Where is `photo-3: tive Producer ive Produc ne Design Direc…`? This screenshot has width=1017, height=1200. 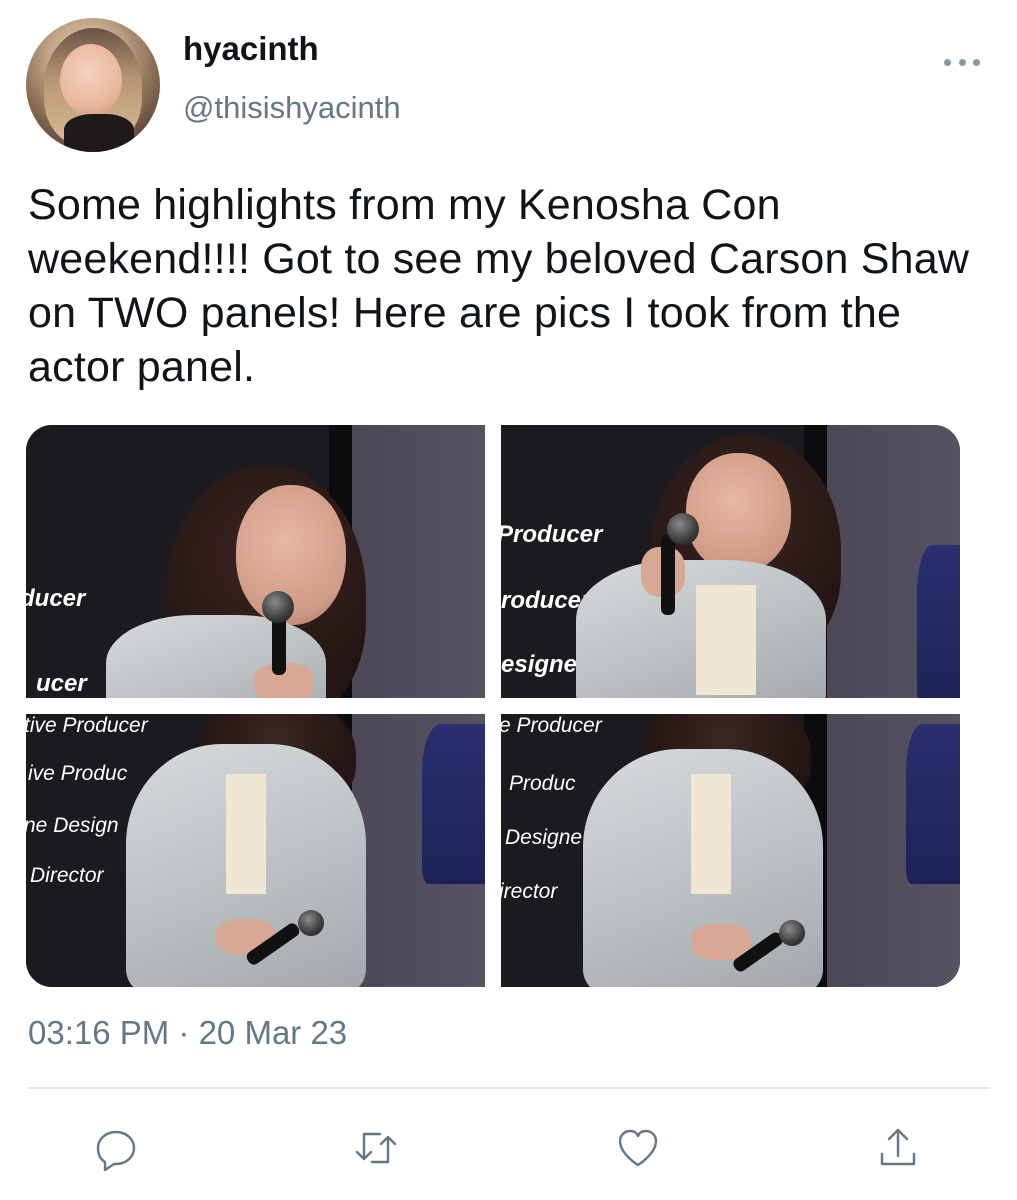 photo-3: tive Producer ive Produc ne Design Direc… is located at coordinates (255, 850).